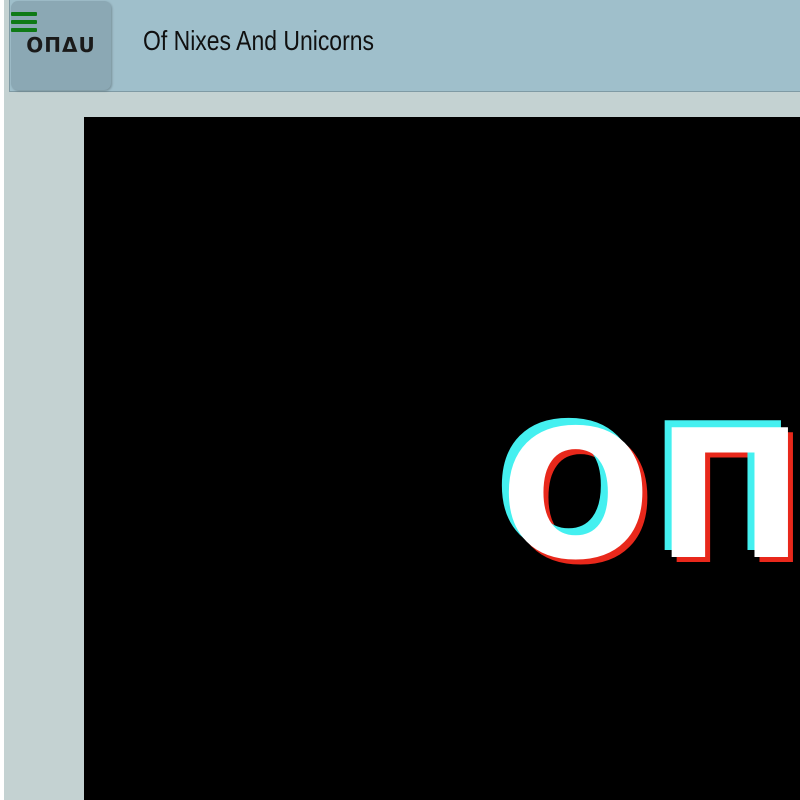  I want to click on hamburger-menu-icon, so click(25, 22).